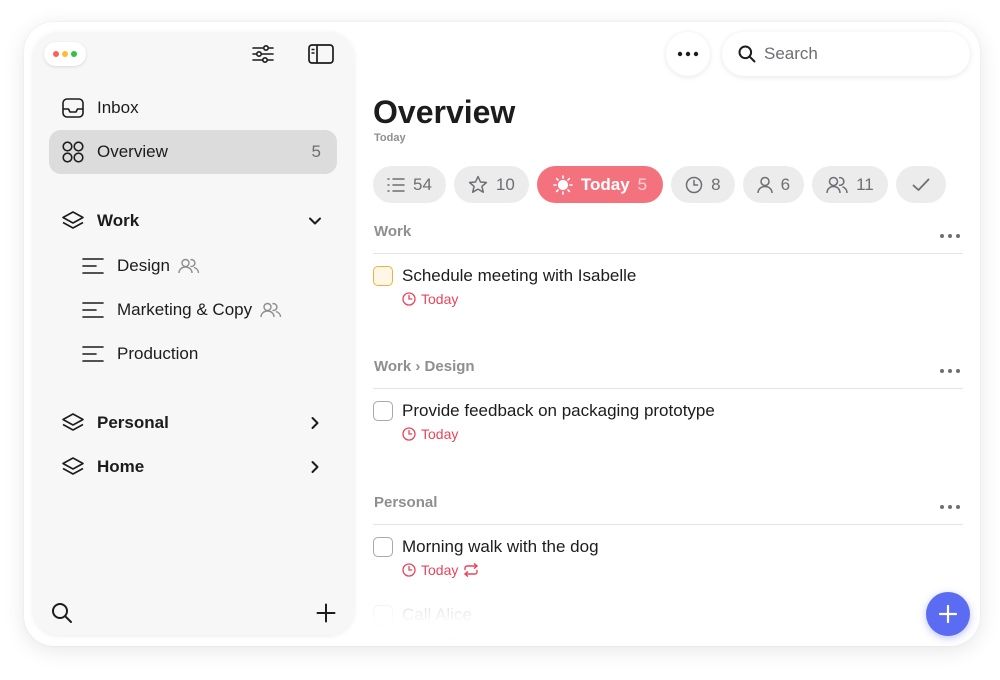  Describe the element at coordinates (440, 434) in the screenshot. I see `task-due-label: Today` at that location.